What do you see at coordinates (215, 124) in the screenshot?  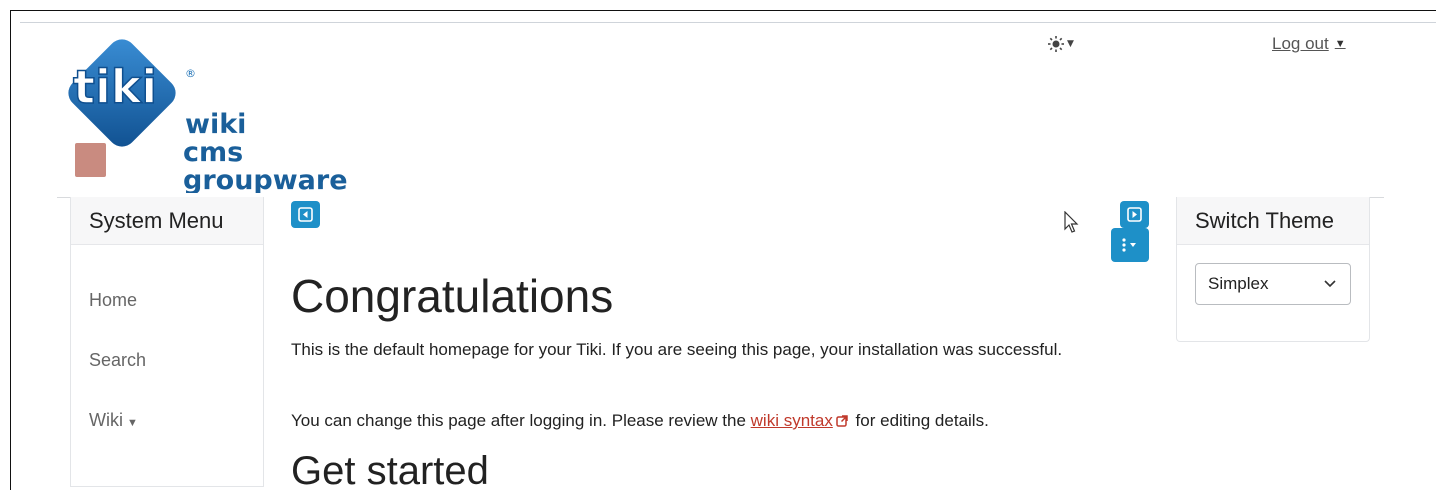 I see `svg-text: wiki` at bounding box center [215, 124].